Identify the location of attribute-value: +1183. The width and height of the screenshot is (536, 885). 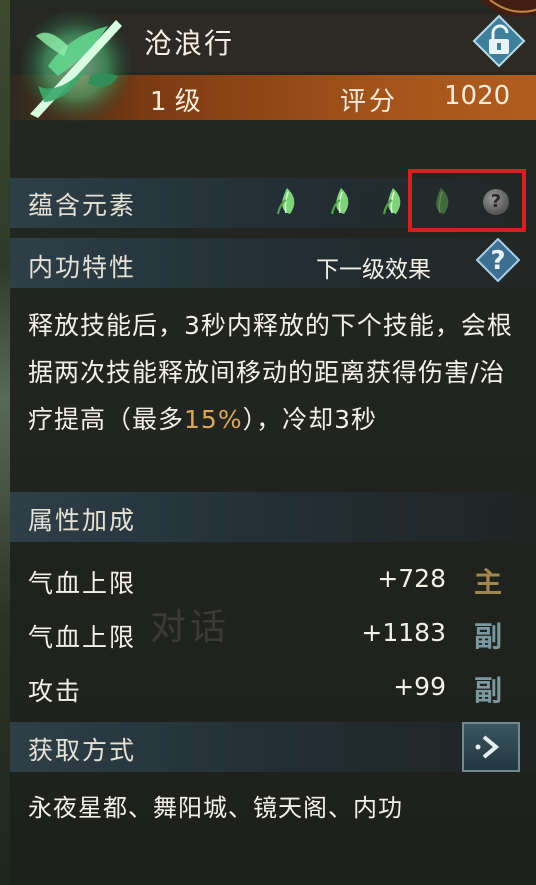
(403, 632).